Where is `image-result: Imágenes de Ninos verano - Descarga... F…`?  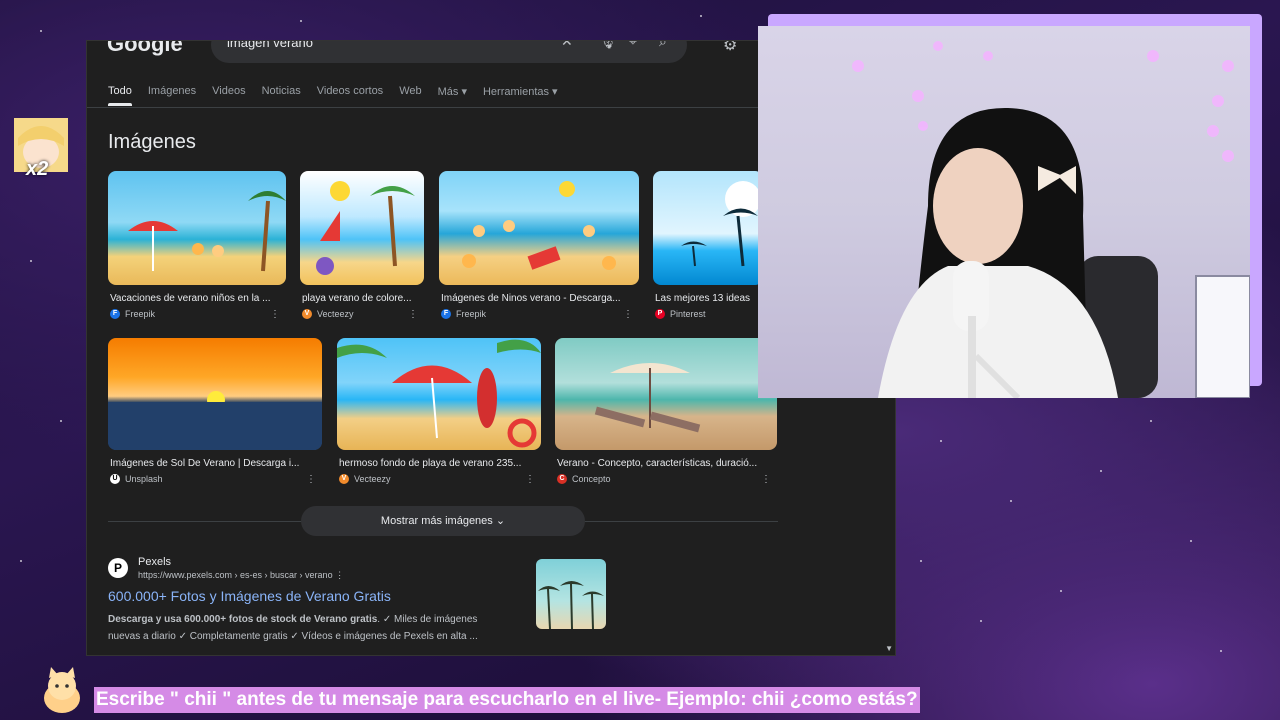
image-result: Imágenes de Ninos verano - Descarga... F… is located at coordinates (539, 245).